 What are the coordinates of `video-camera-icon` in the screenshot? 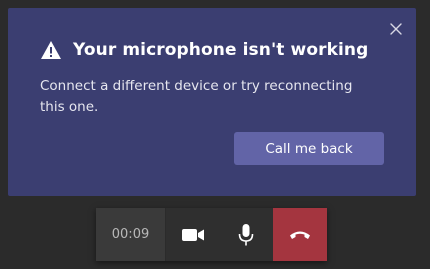 It's located at (192, 234).